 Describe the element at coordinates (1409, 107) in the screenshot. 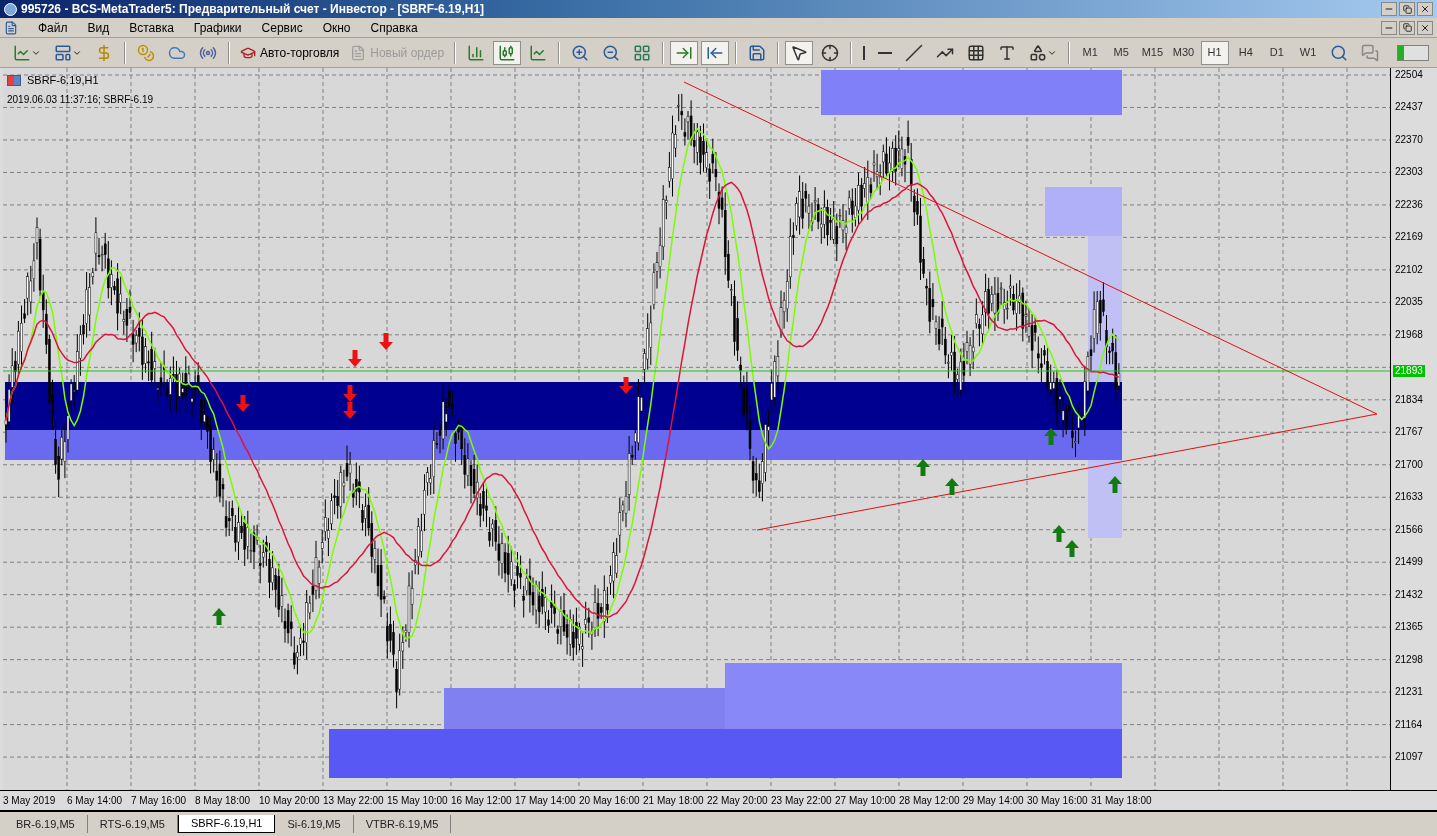

I see `price-axis-label: 22437` at that location.